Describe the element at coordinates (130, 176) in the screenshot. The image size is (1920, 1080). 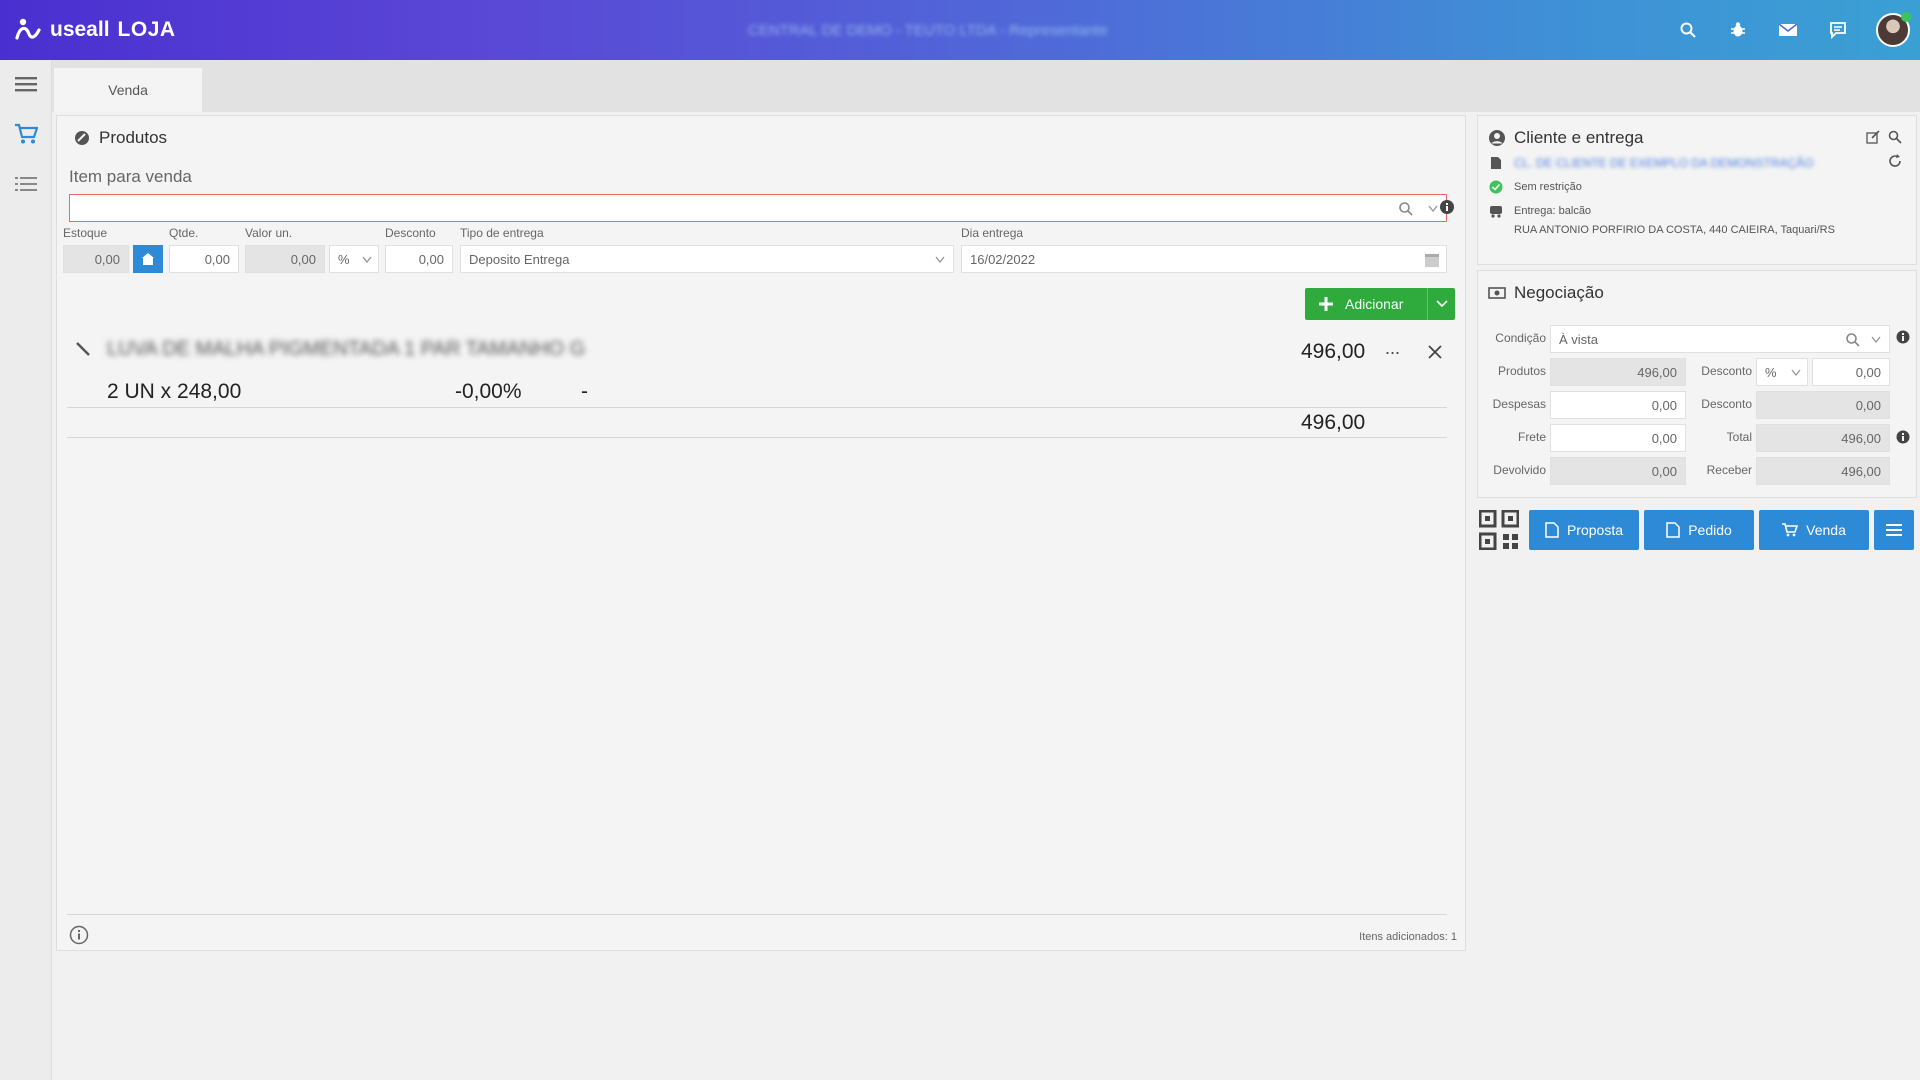
I see `item-for-sale-label: Item para venda` at that location.